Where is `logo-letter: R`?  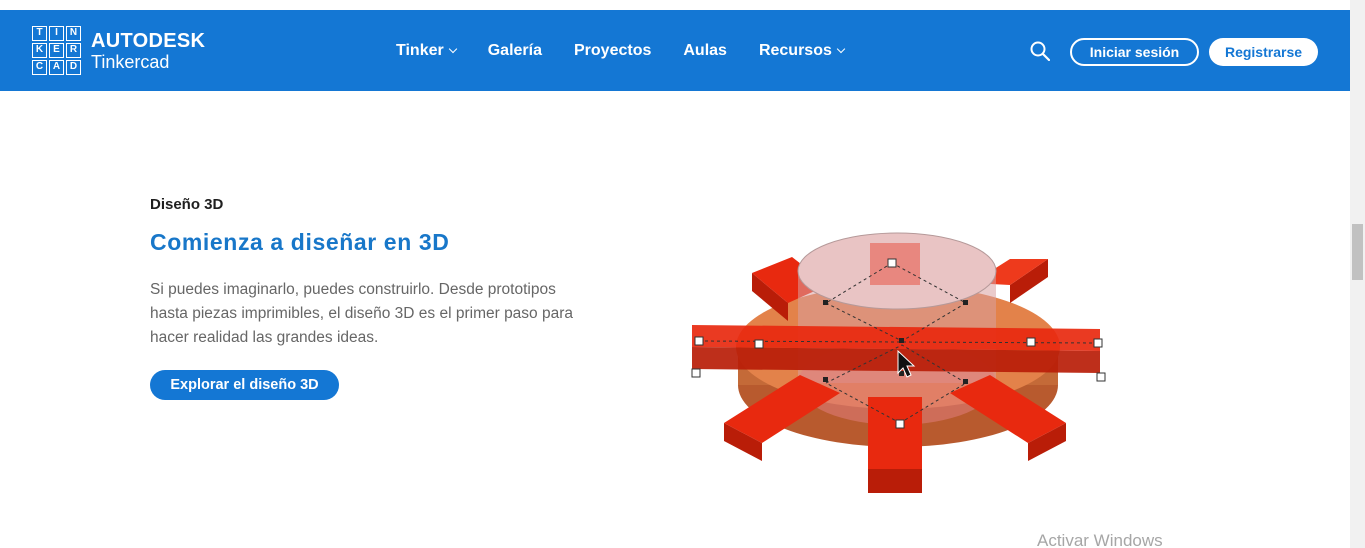 logo-letter: R is located at coordinates (73, 50).